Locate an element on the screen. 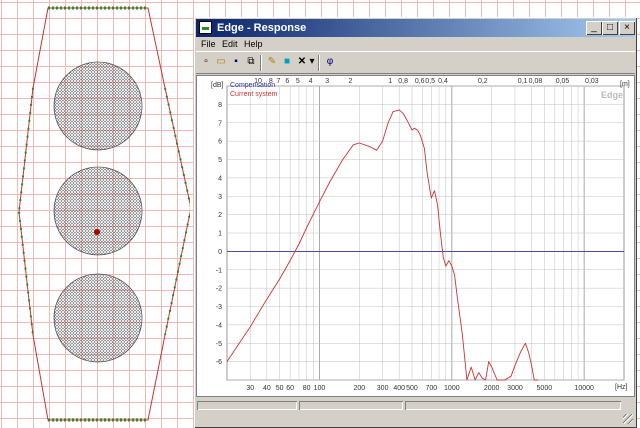 Image resolution: width=640 pixels, height=428 pixels. pencil-icon: ✎ is located at coordinates (272, 62).